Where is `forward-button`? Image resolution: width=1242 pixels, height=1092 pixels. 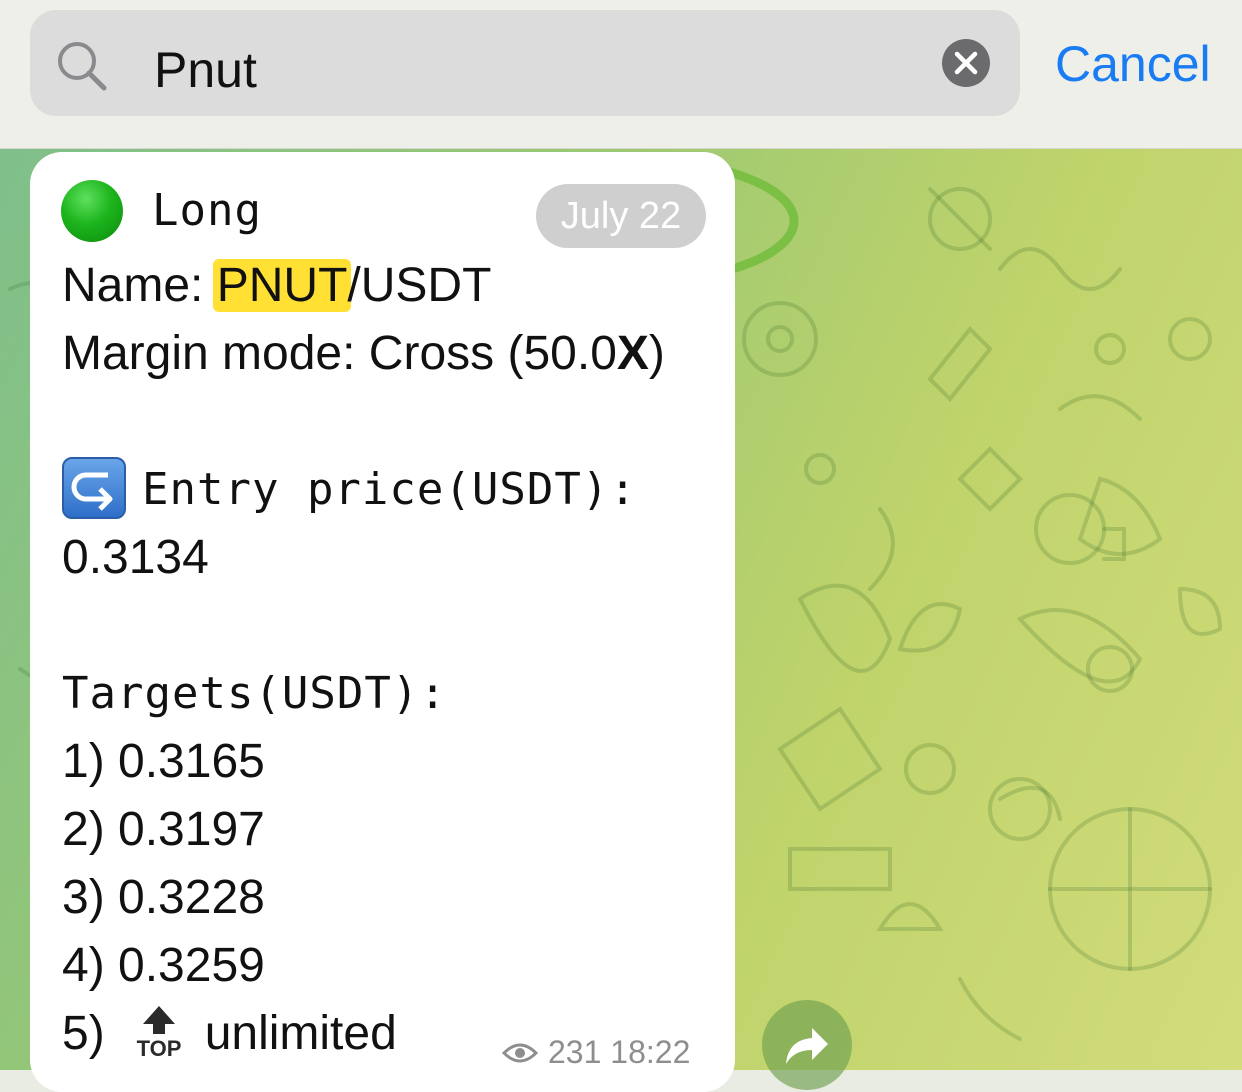 forward-button is located at coordinates (807, 1045).